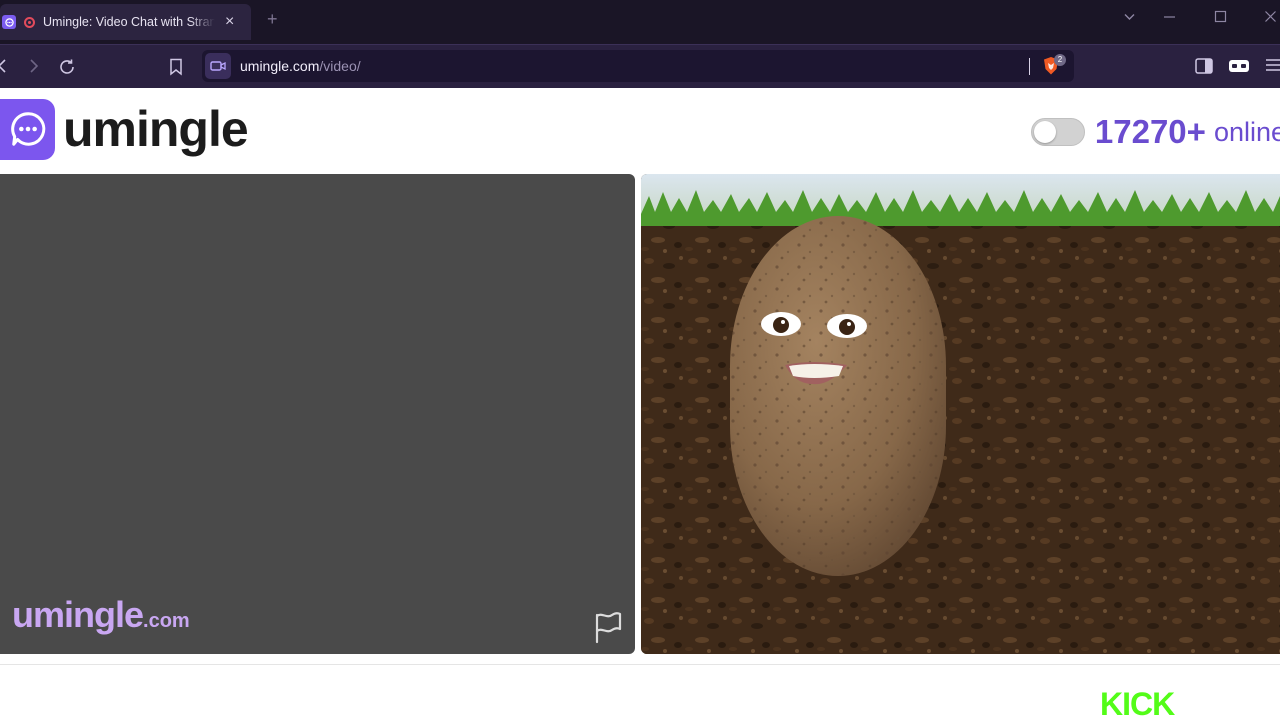 The width and height of the screenshot is (1280, 720). I want to click on brand-name: umingle, so click(156, 129).